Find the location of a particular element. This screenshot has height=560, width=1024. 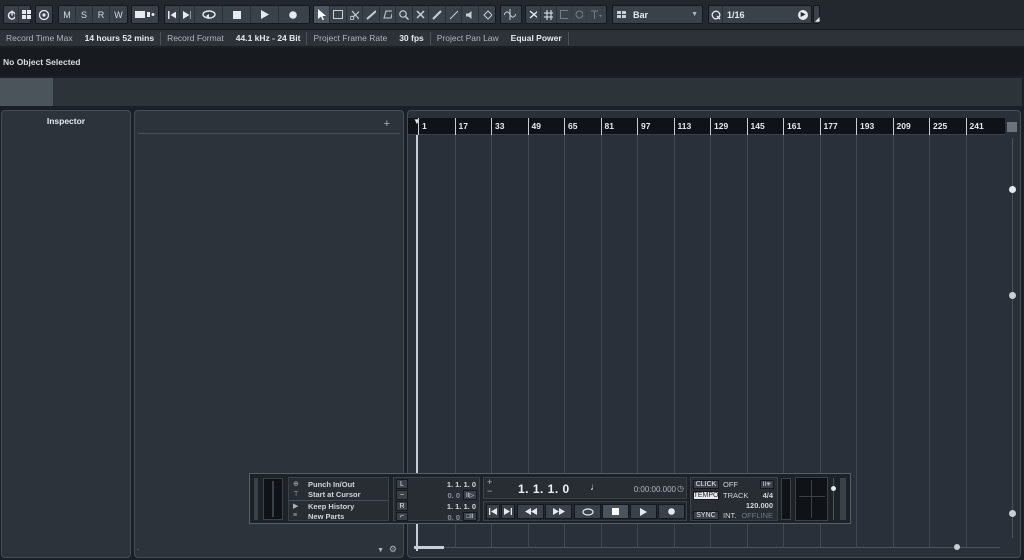

vertical-zoom-handle is located at coordinates (1012, 189).